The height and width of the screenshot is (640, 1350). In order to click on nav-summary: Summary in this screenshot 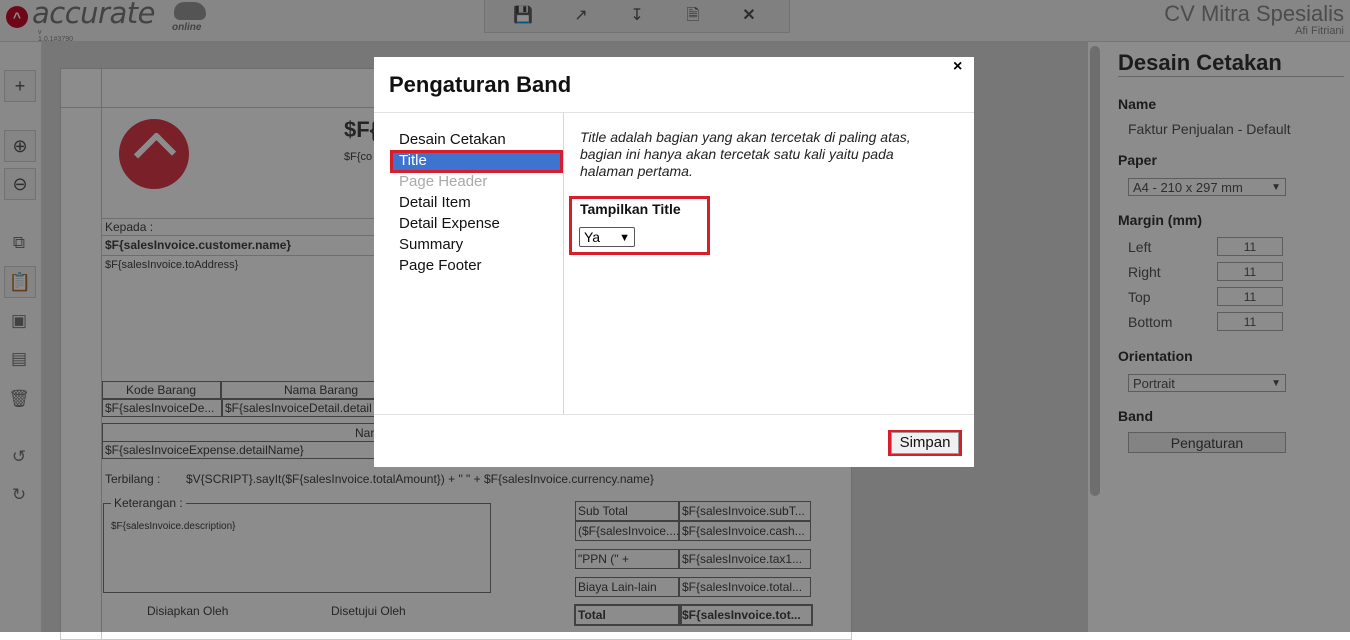, I will do `click(431, 244)`.